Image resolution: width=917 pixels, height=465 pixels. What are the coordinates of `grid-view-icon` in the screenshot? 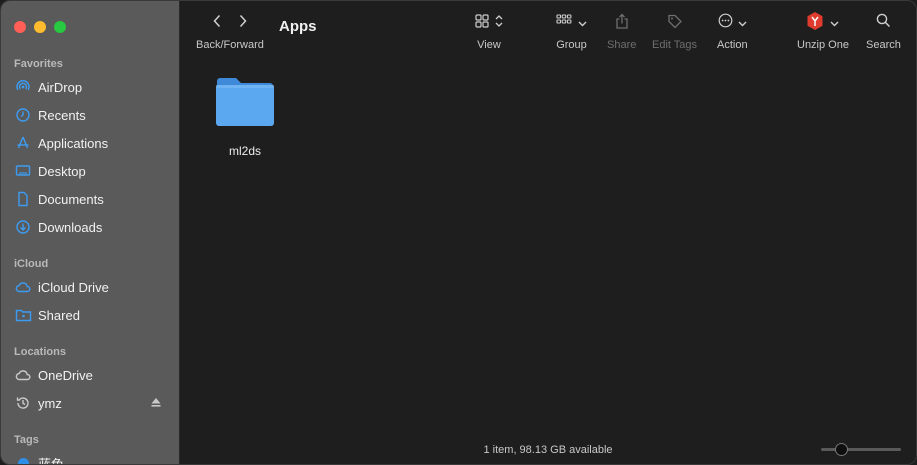 It's located at (482, 23).